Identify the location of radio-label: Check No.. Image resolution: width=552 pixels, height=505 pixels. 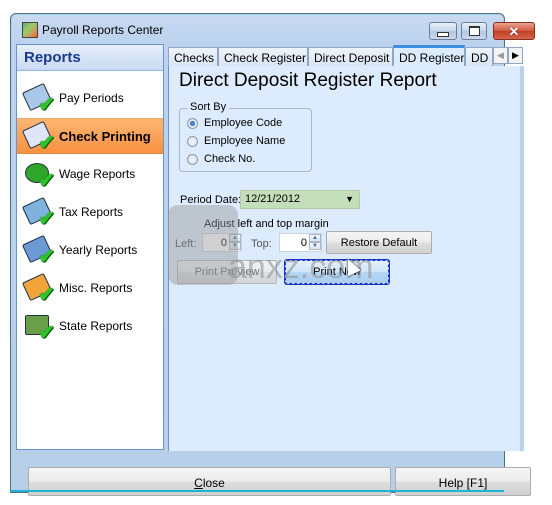
(230, 159).